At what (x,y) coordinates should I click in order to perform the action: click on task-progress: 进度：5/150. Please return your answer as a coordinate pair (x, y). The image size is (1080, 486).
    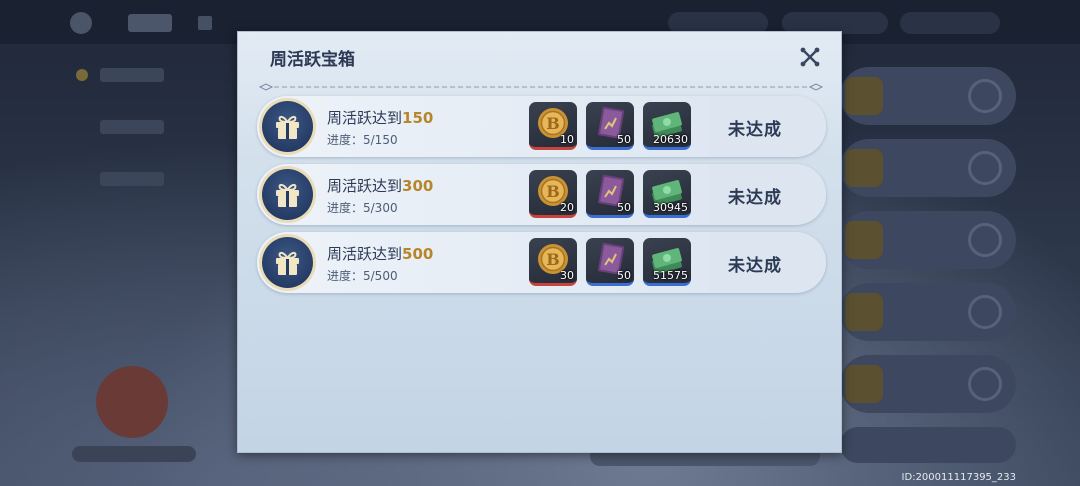
    Looking at the image, I should click on (362, 140).